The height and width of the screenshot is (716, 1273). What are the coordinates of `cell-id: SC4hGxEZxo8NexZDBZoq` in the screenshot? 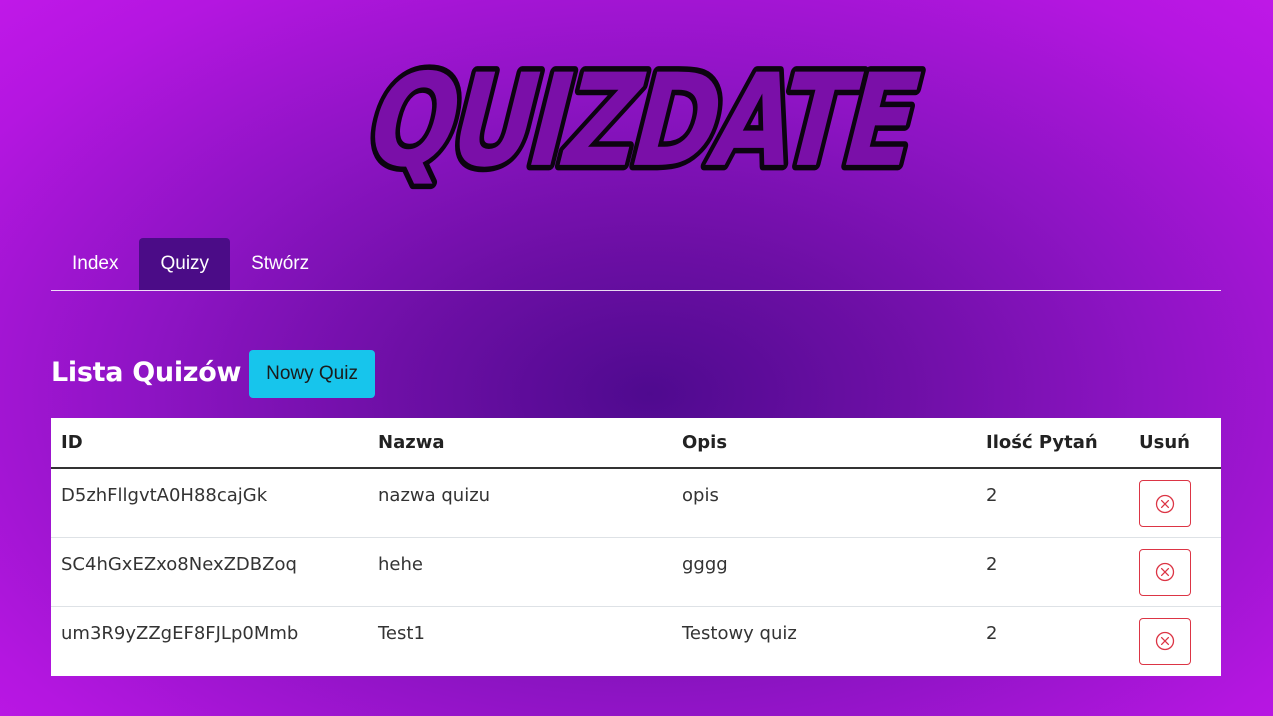 It's located at (209, 572).